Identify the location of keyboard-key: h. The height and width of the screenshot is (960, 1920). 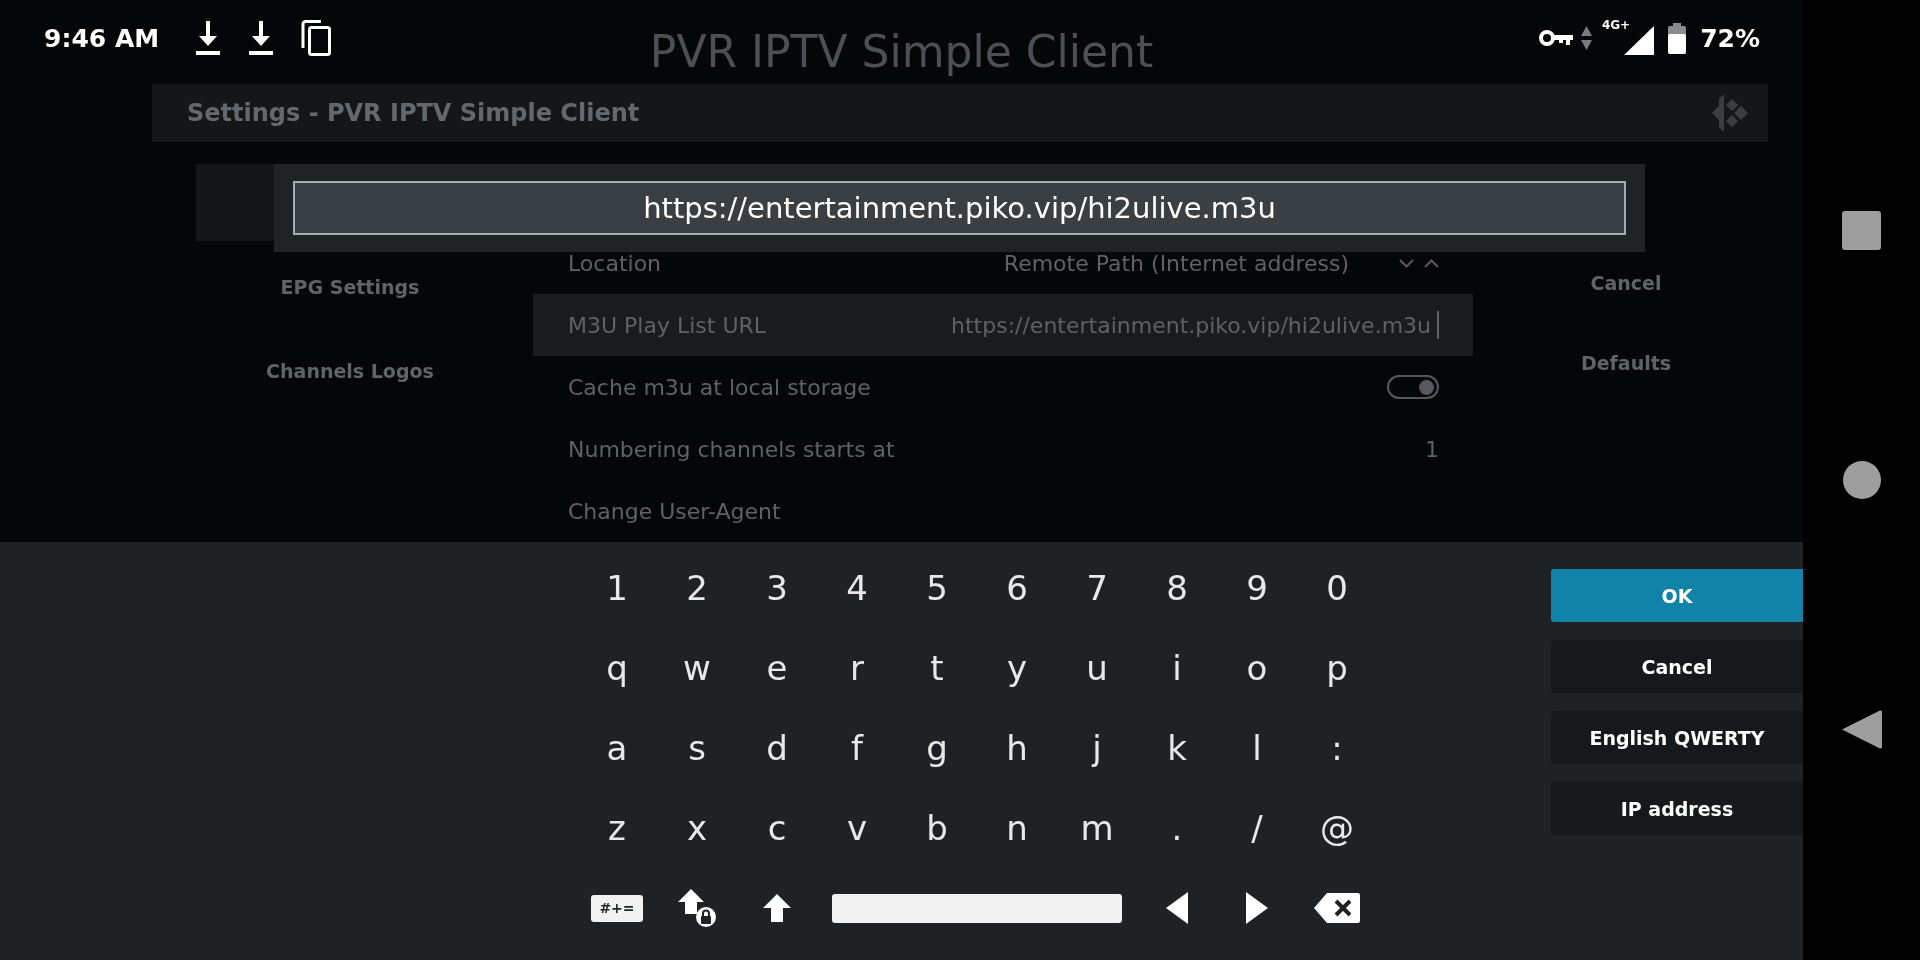
(1017, 748).